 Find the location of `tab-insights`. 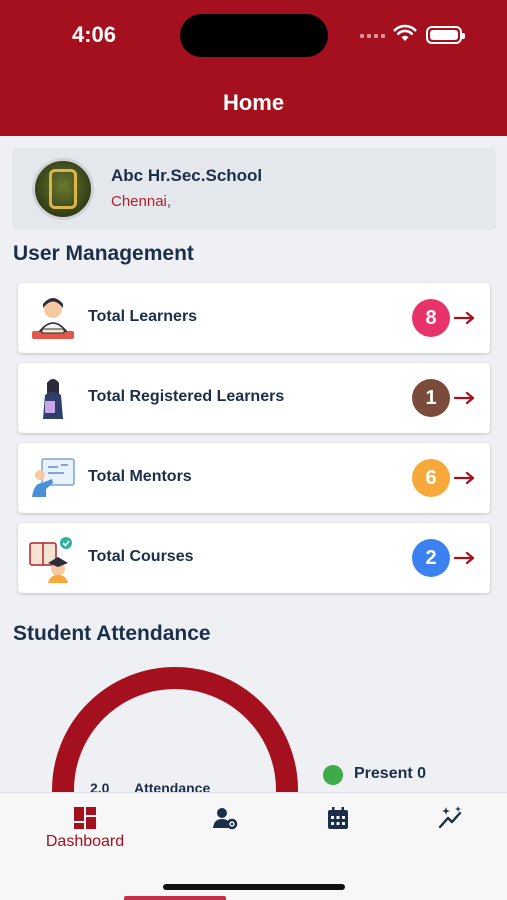

tab-insights is located at coordinates (451, 828).